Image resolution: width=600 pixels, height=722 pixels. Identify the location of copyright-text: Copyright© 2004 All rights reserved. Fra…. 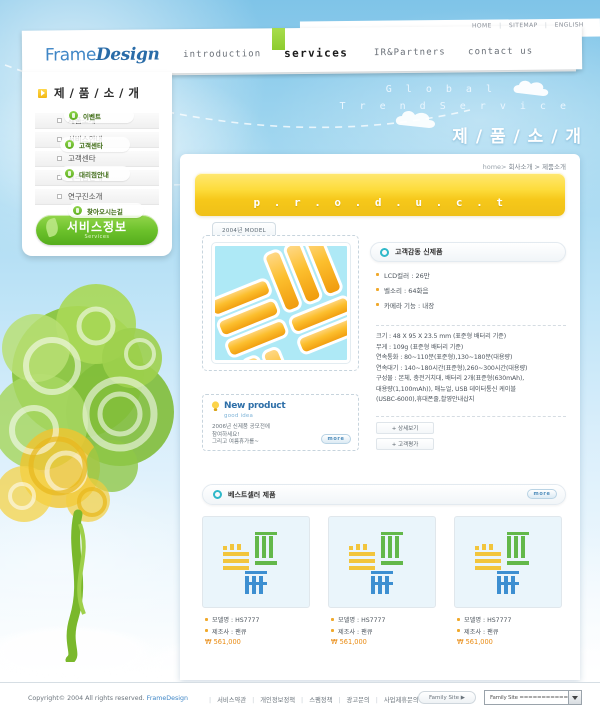
(108, 698).